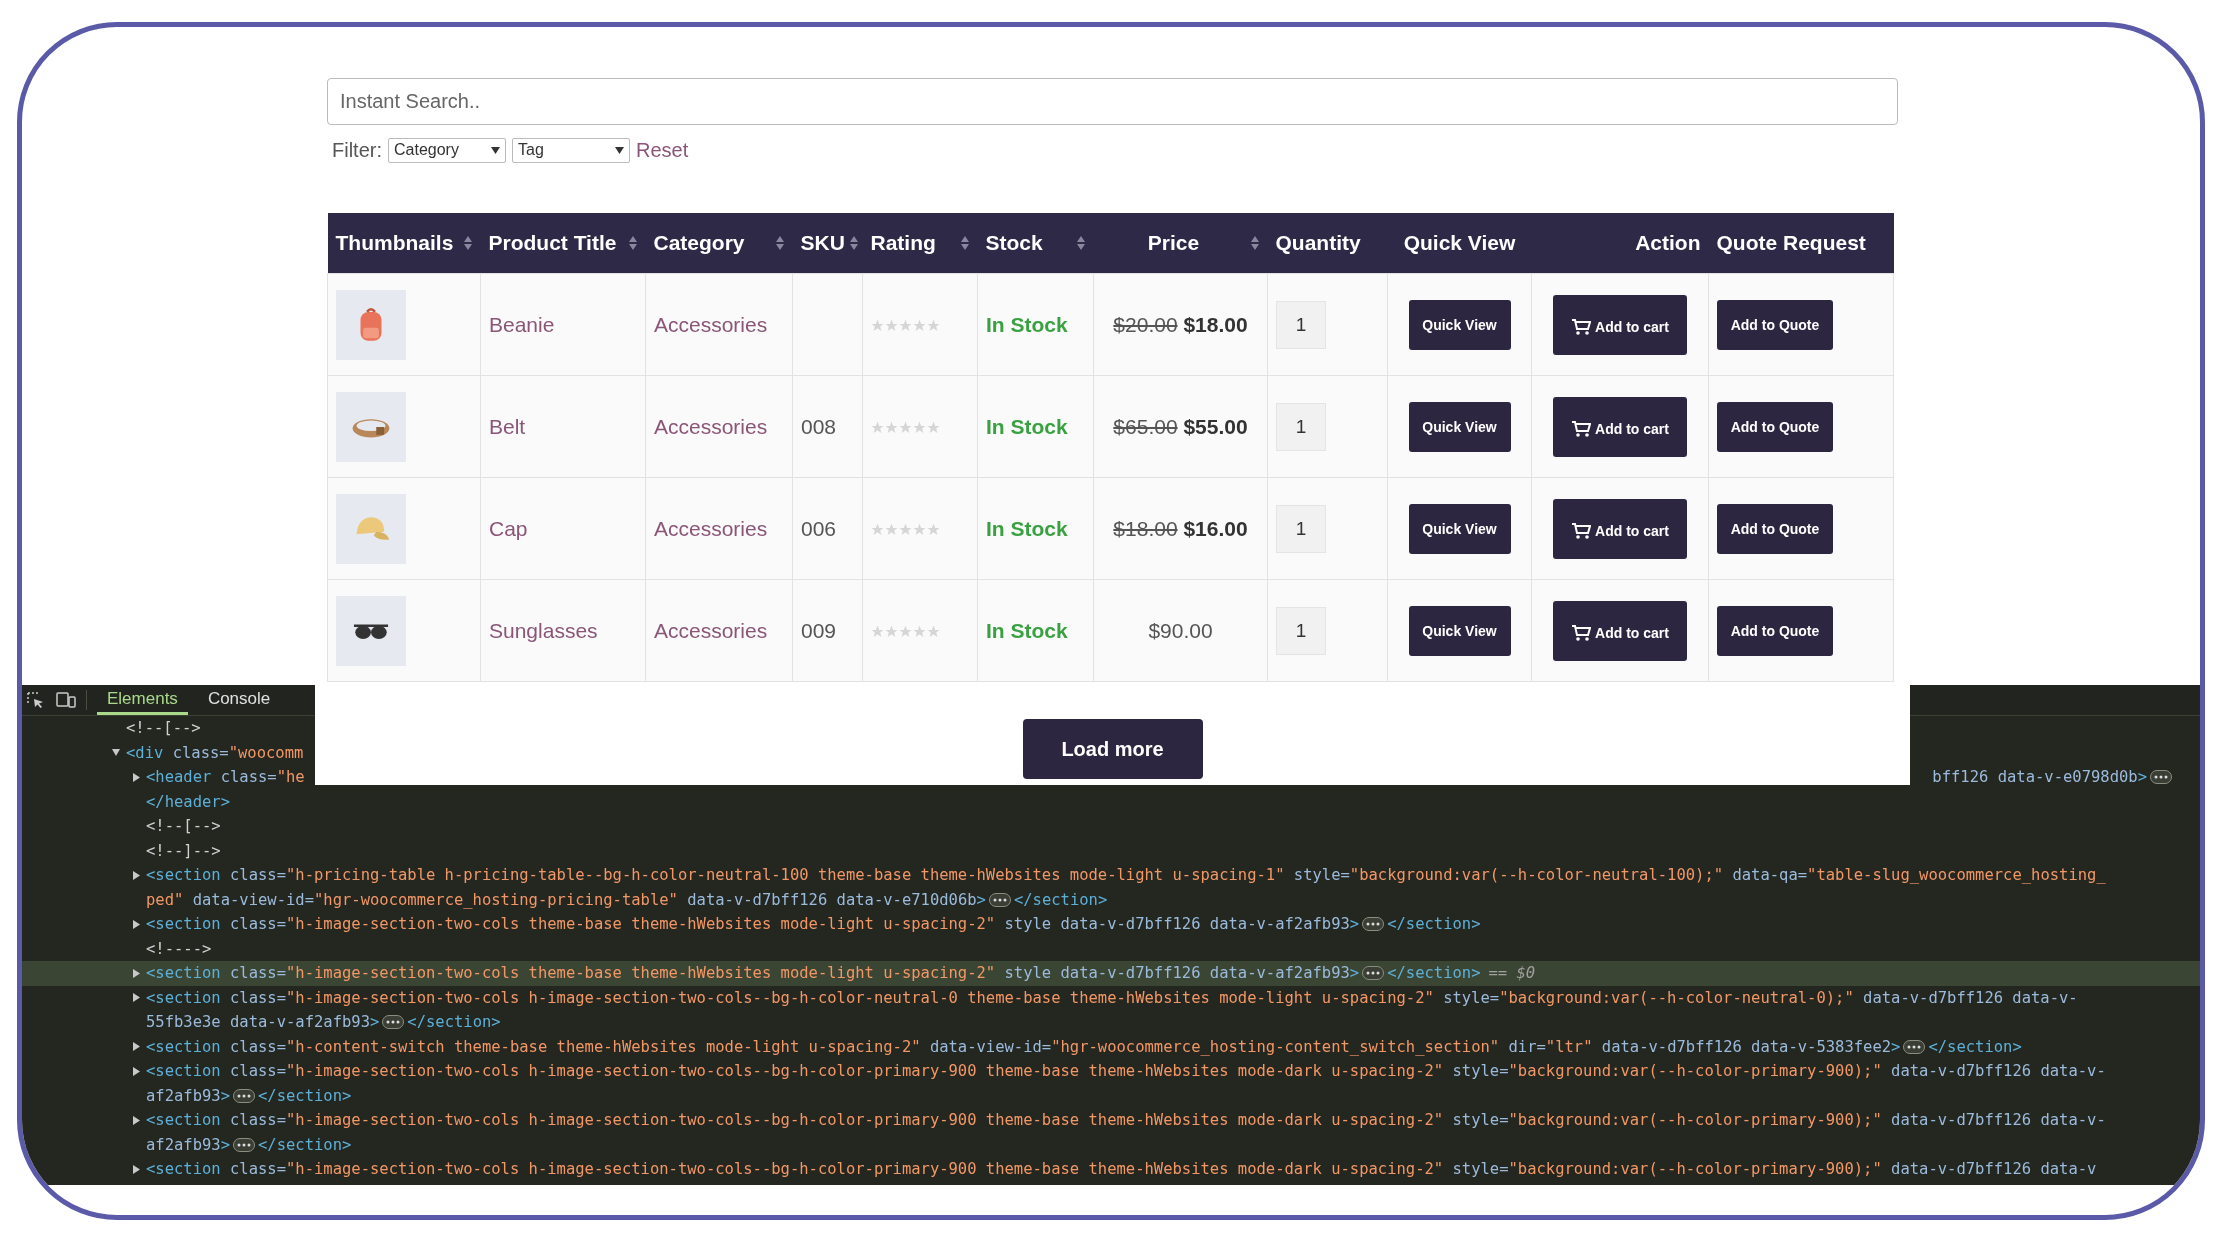 This screenshot has height=1240, width=2223. I want to click on code-text: <section class="h-image-section-two-cols h-image-section-two-cols--bg-h-color-neutral-0 theme-base theme-hWebsites mode-light u-spacing-2" style="background:var(--h-color-neutral-0);" data-v-d7bff126 data-v-, so click(1112, 997).